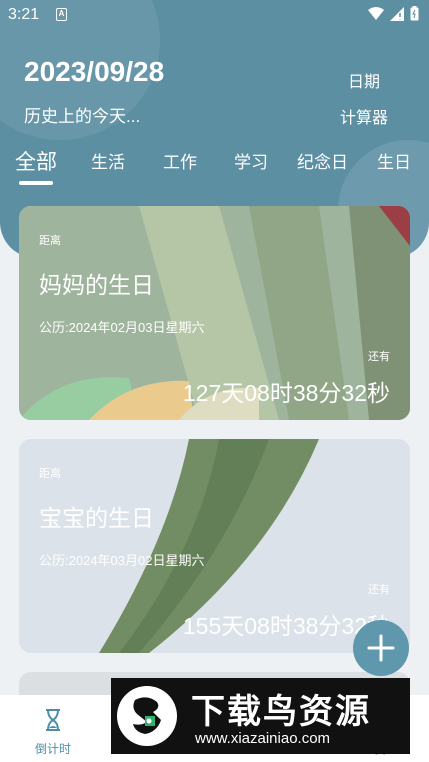  What do you see at coordinates (96, 285) in the screenshot?
I see `card-title: 妈妈的生日` at bounding box center [96, 285].